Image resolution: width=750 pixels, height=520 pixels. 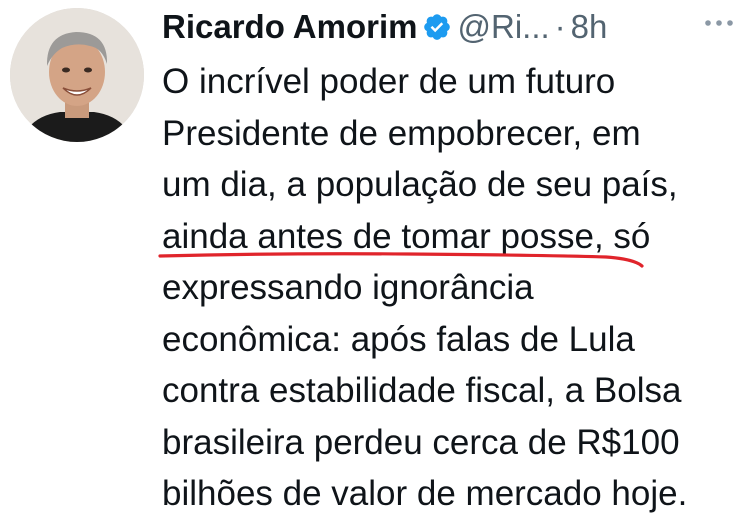 I want to click on tweet-line-8: brasileira perdeu cerca de R$100, so click(x=421, y=442).